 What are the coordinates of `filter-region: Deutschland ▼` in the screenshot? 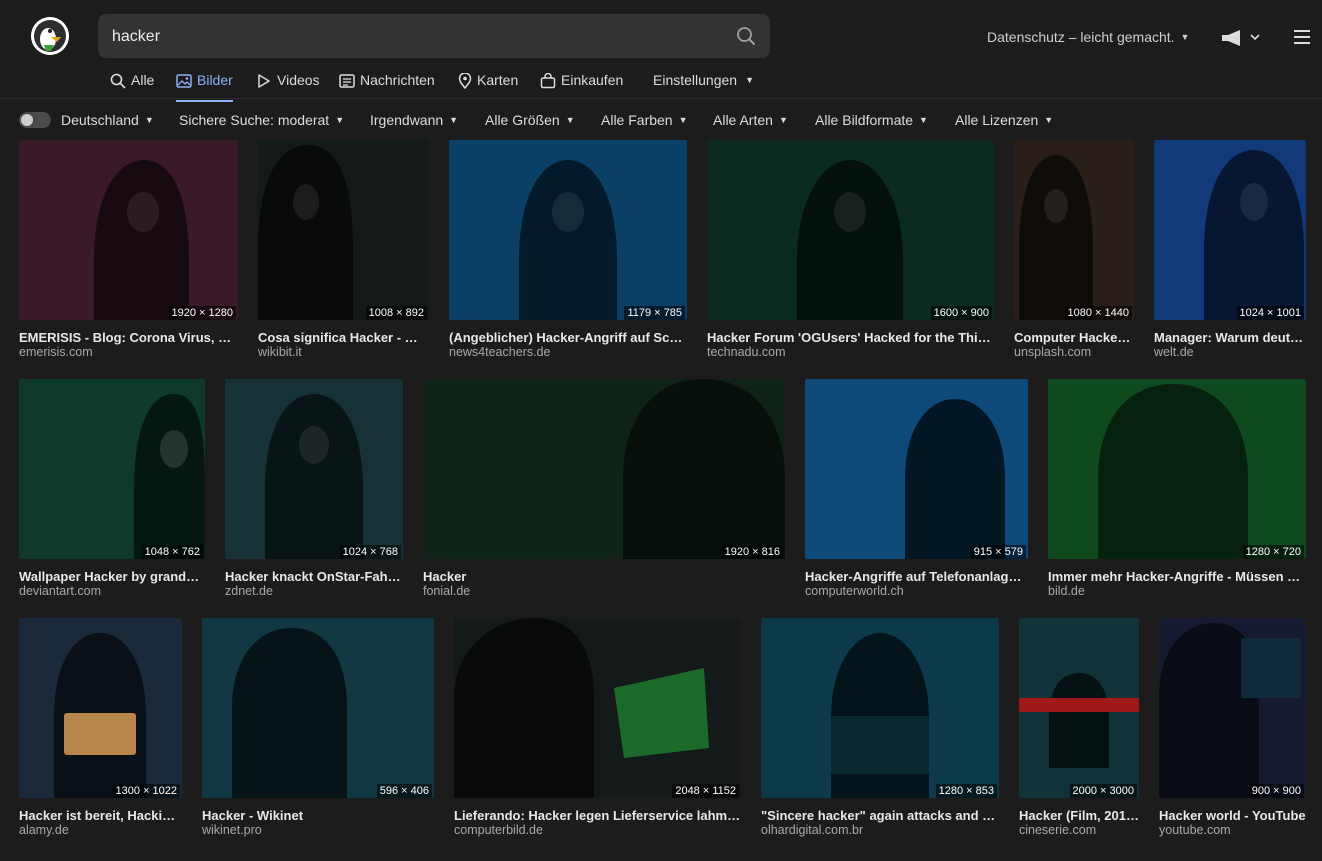 It's located at (107, 120).